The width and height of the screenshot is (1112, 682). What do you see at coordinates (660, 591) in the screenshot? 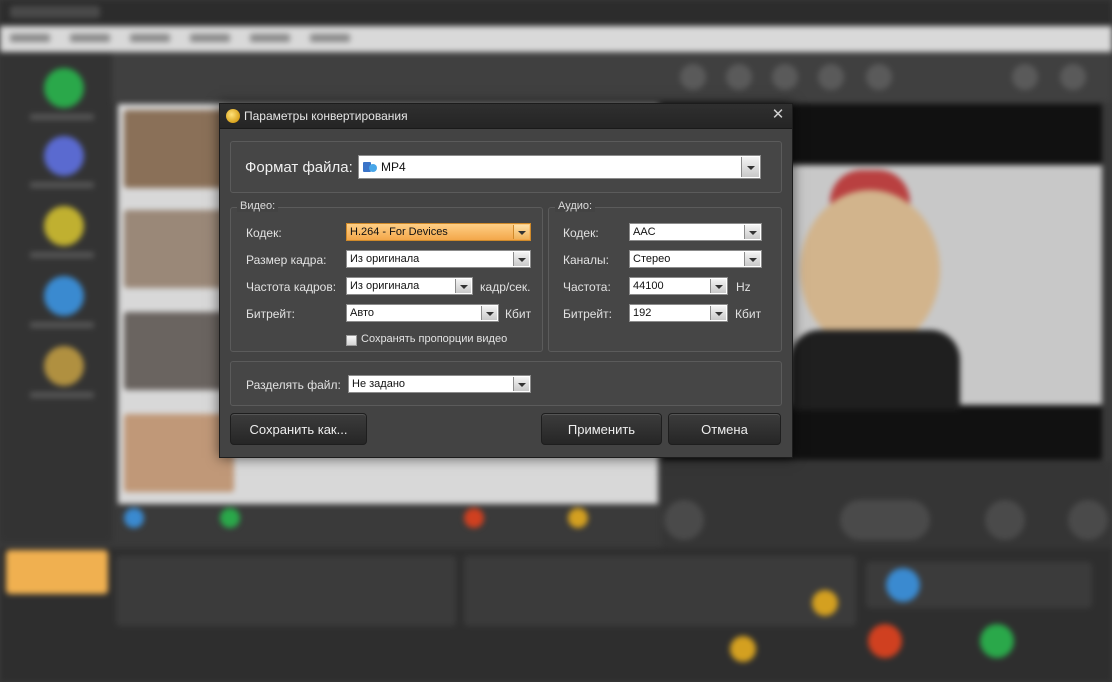
I see `bottom-panel-section` at bounding box center [660, 591].